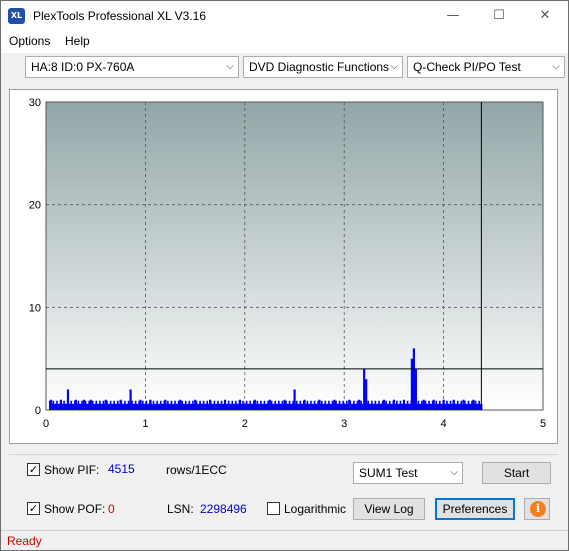  What do you see at coordinates (543, 424) in the screenshot?
I see `x-tick-label: 5` at bounding box center [543, 424].